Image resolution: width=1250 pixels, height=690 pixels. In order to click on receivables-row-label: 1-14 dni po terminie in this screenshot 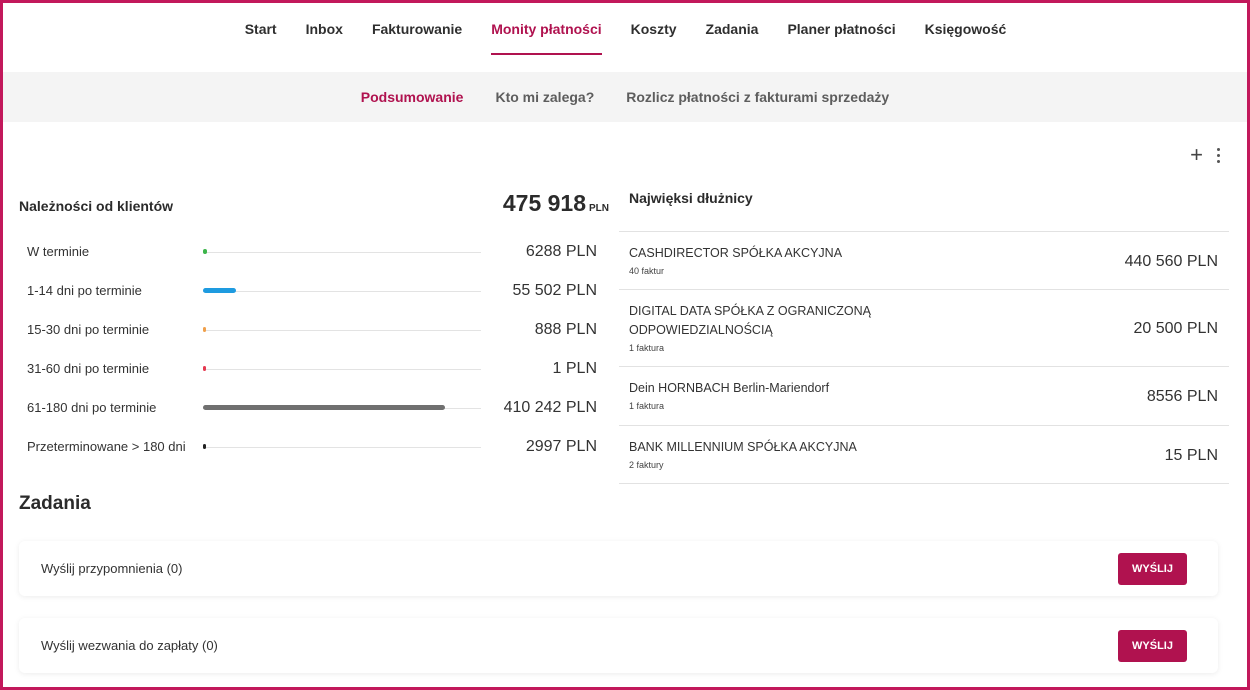, I will do `click(84, 290)`.